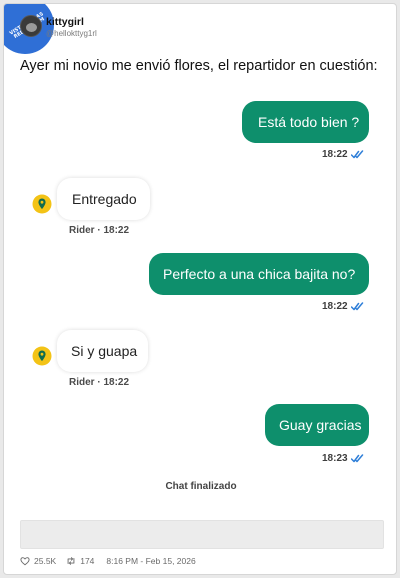 The height and width of the screenshot is (578, 400). What do you see at coordinates (202, 534) in the screenshot?
I see `message-input-bar` at bounding box center [202, 534].